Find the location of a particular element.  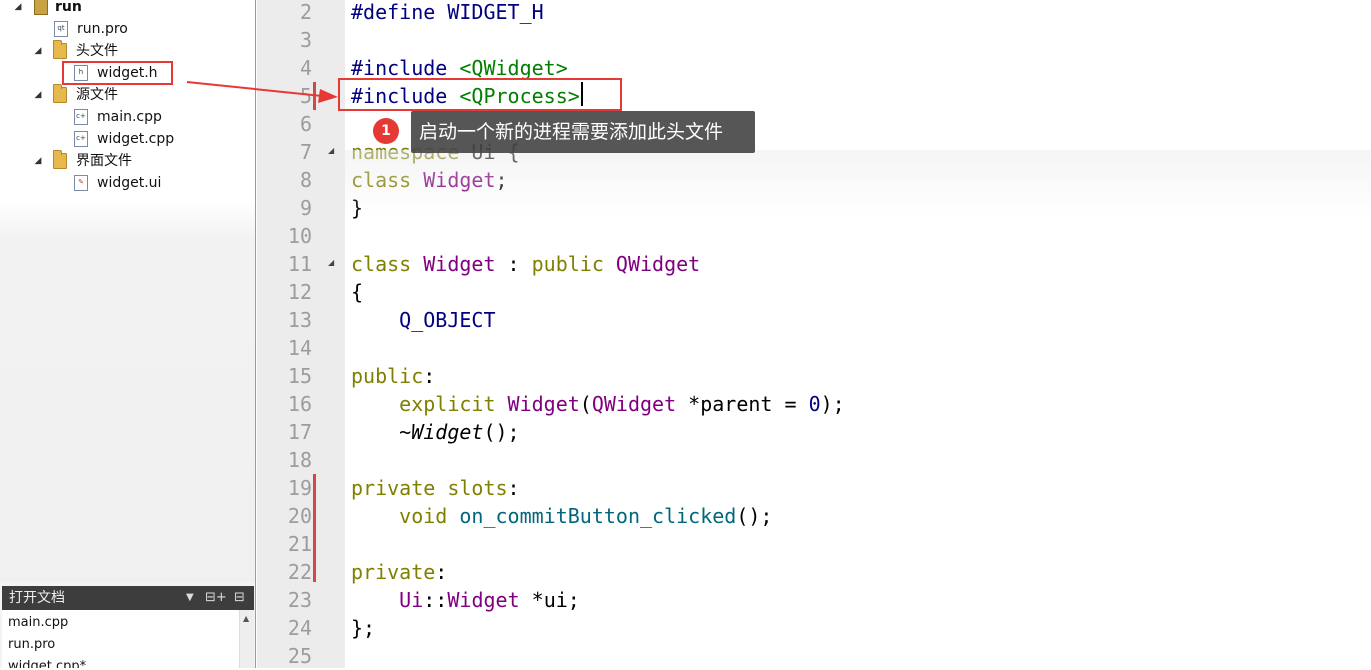

code-line-15: public: is located at coordinates (393, 376).